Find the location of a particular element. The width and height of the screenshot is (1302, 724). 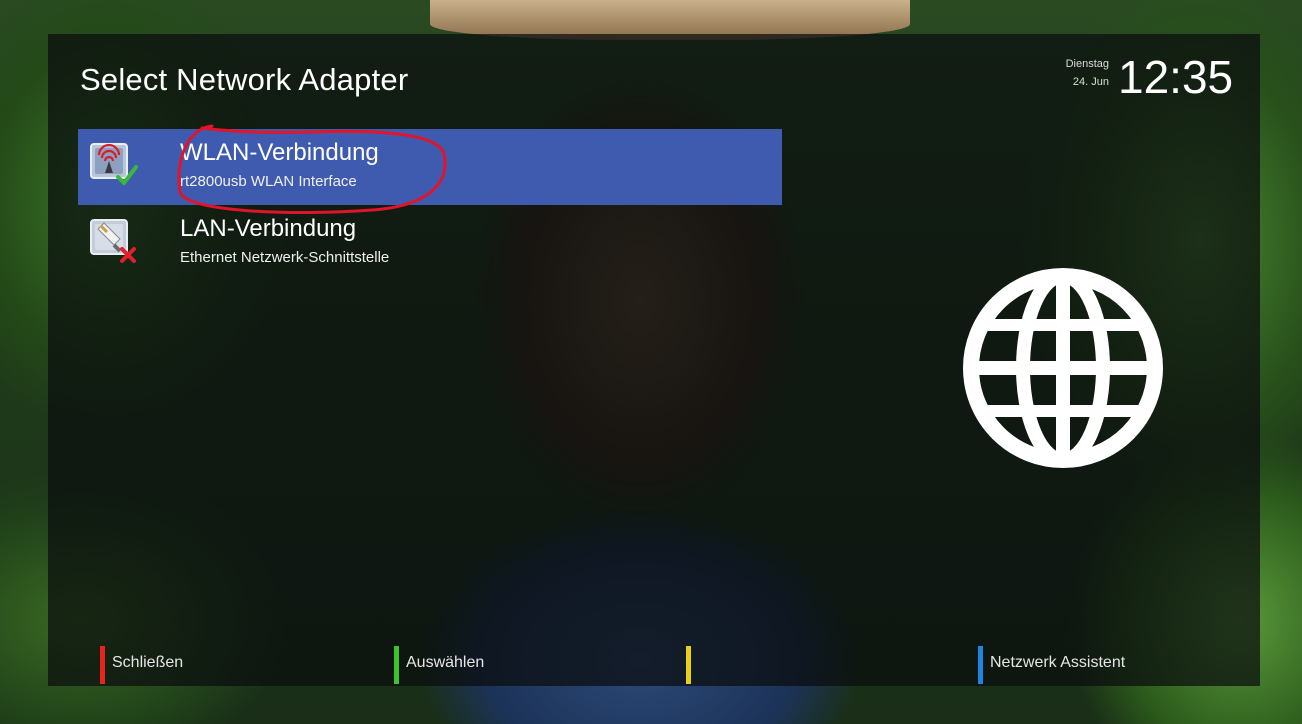

adapter-item-wlan: WLAN-Verbindung rt2800usb WLAN Interface is located at coordinates (430, 167).